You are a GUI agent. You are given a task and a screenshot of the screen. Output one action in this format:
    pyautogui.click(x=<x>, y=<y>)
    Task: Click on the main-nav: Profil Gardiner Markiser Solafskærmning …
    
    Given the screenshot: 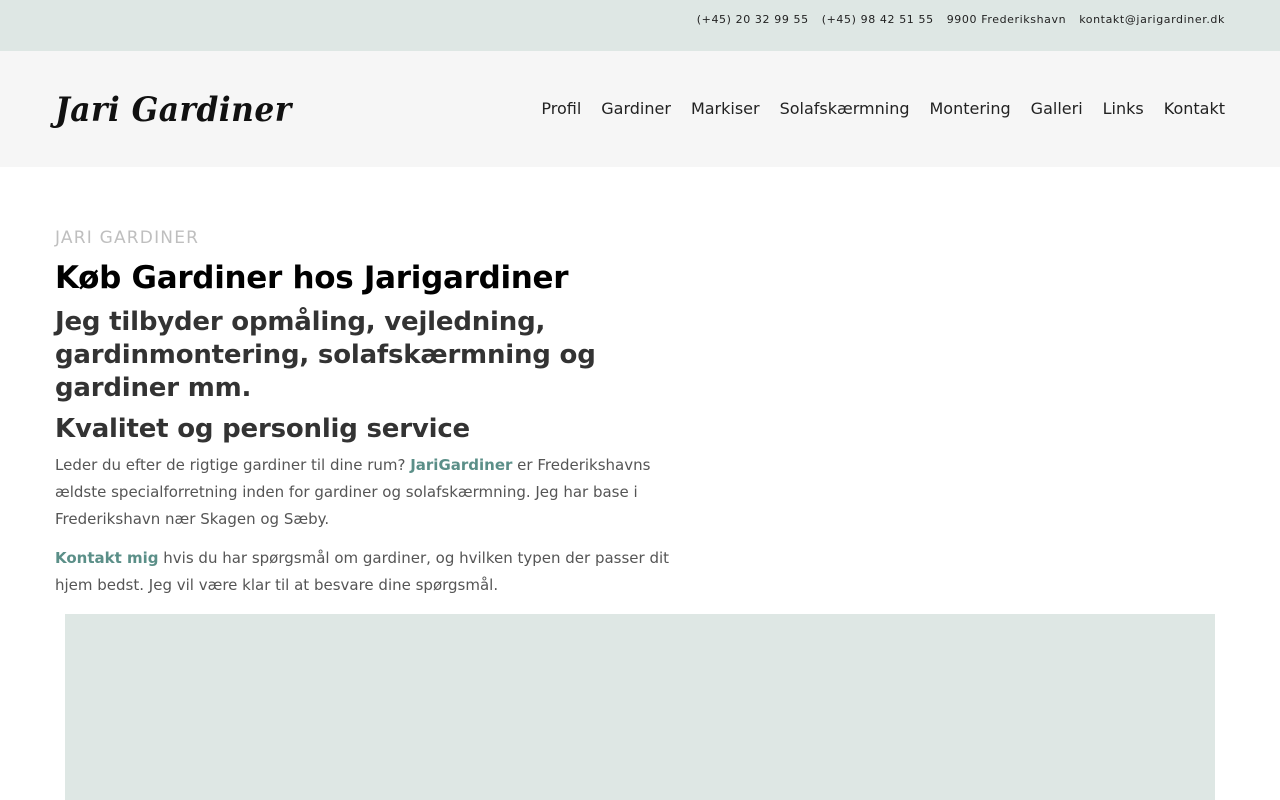 What is the action you would take?
    pyautogui.click(x=883, y=108)
    